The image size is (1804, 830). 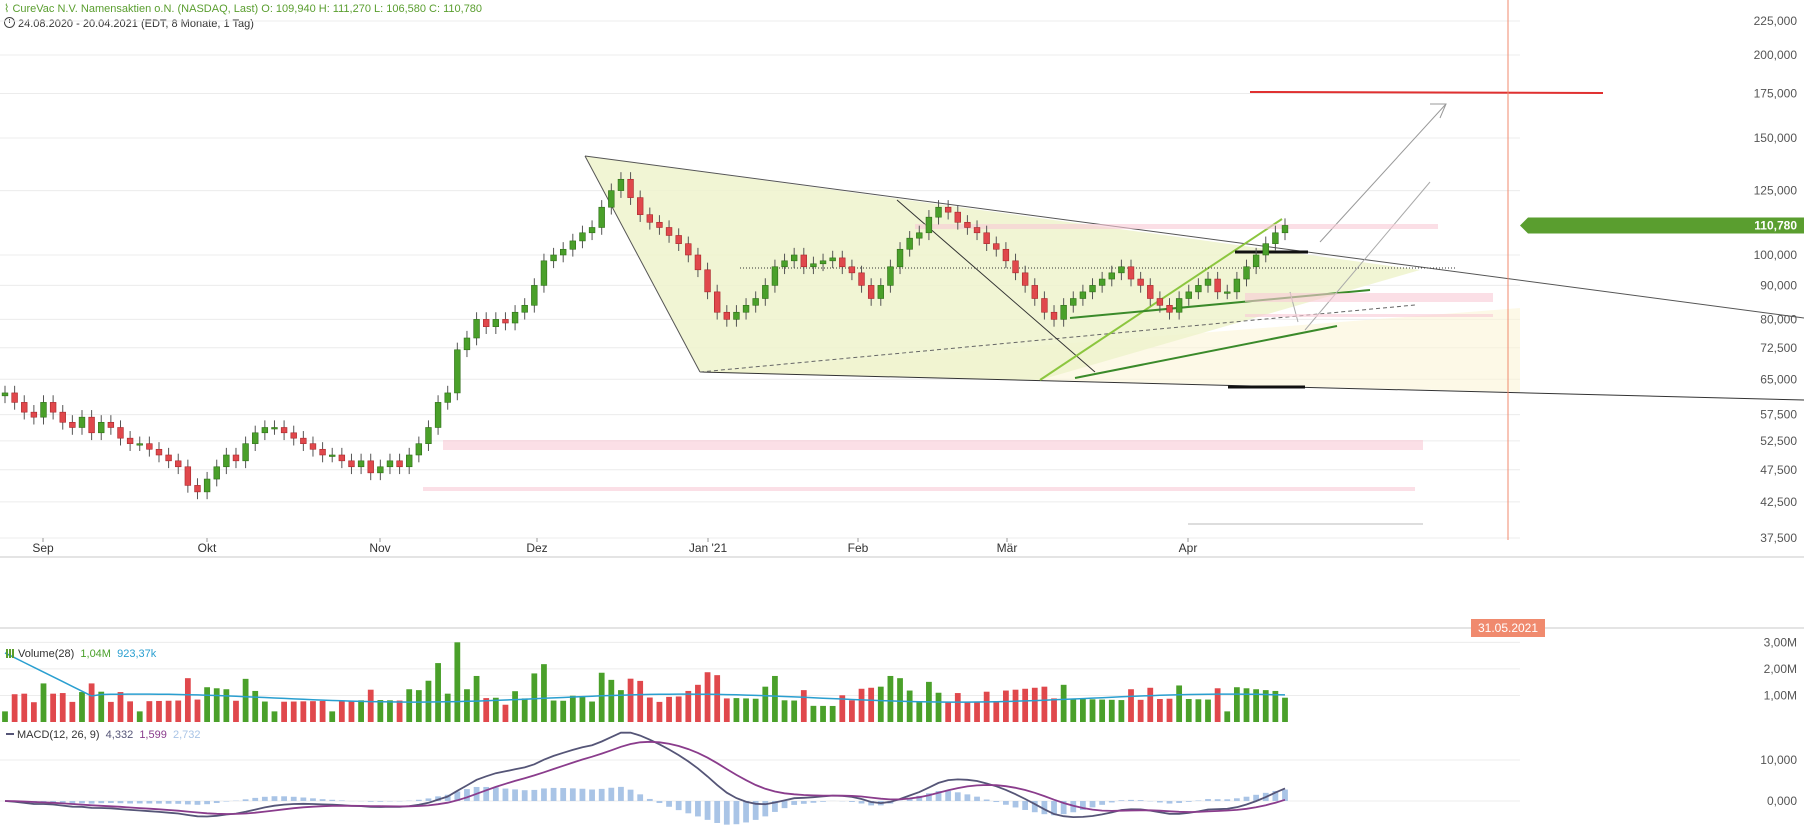 What do you see at coordinates (933, 445) in the screenshot?
I see `price-zone` at bounding box center [933, 445].